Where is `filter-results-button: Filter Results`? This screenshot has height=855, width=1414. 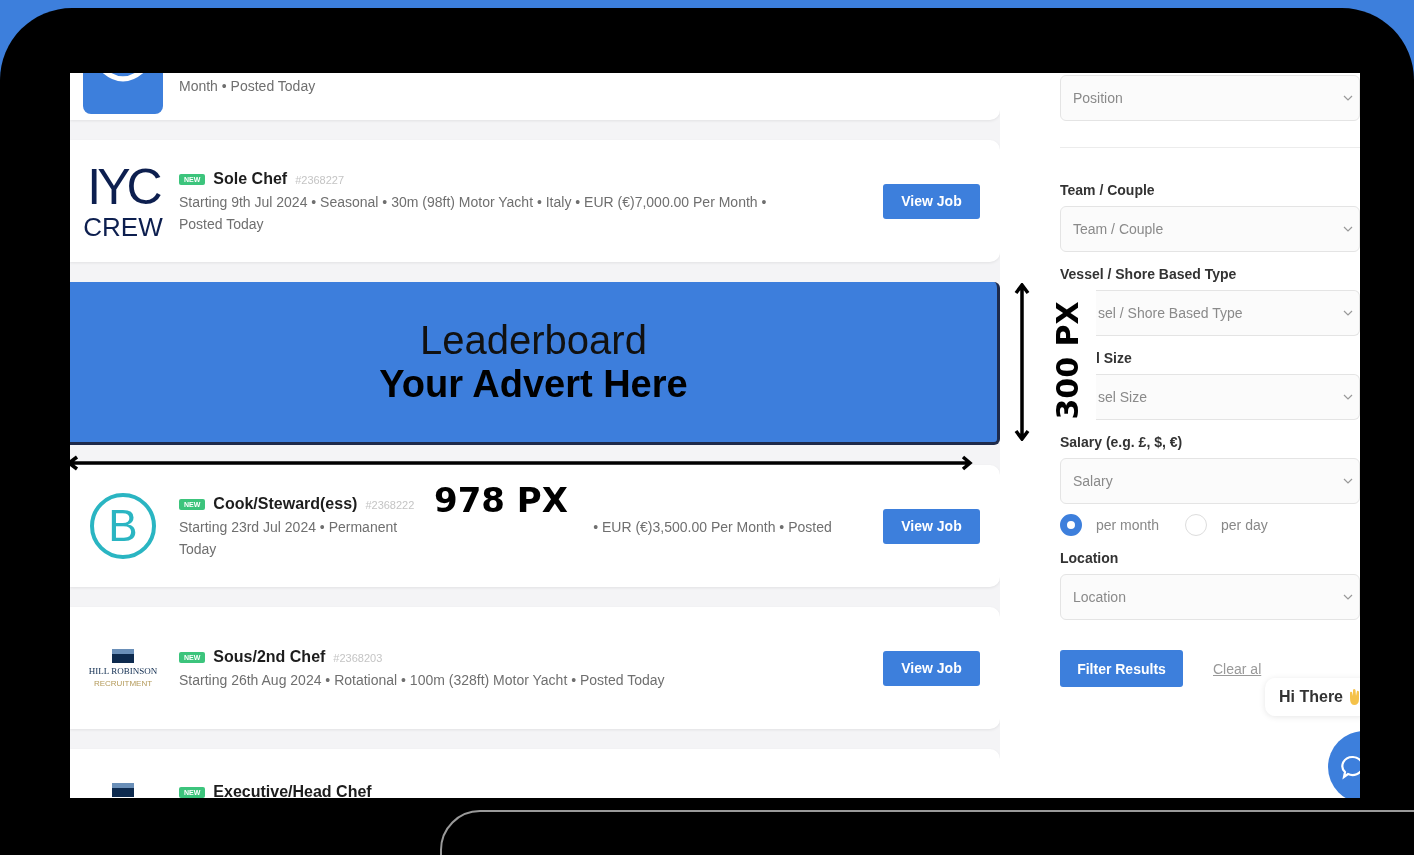
filter-results-button: Filter Results is located at coordinates (1121, 668).